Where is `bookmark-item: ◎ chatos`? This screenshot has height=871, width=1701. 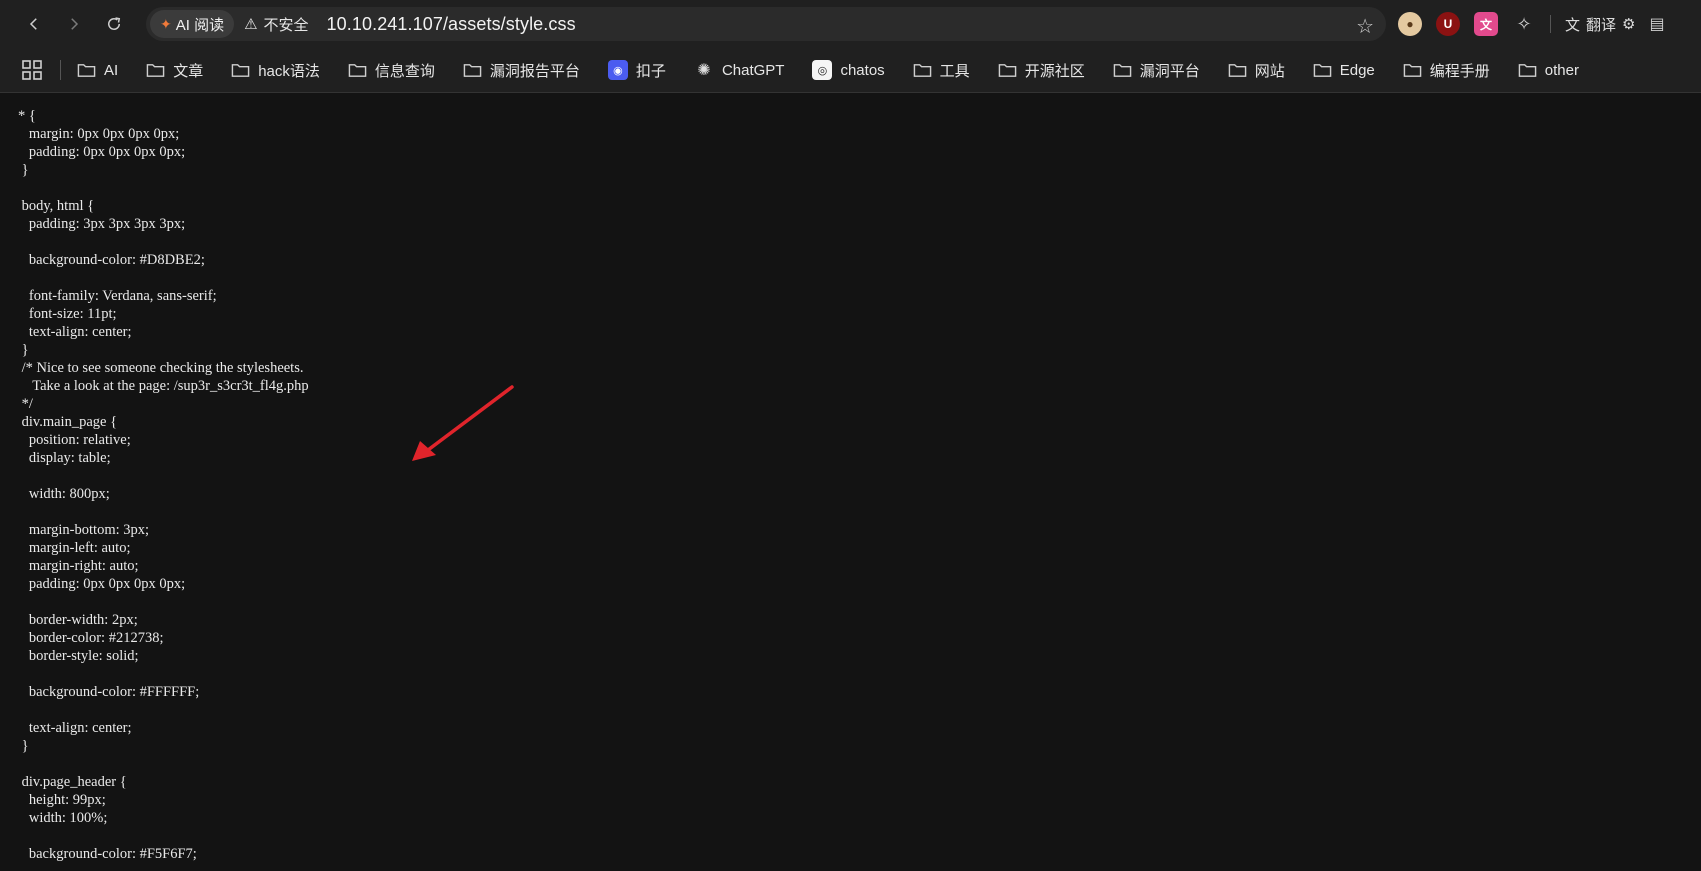 bookmark-item: ◎ chatos is located at coordinates (848, 70).